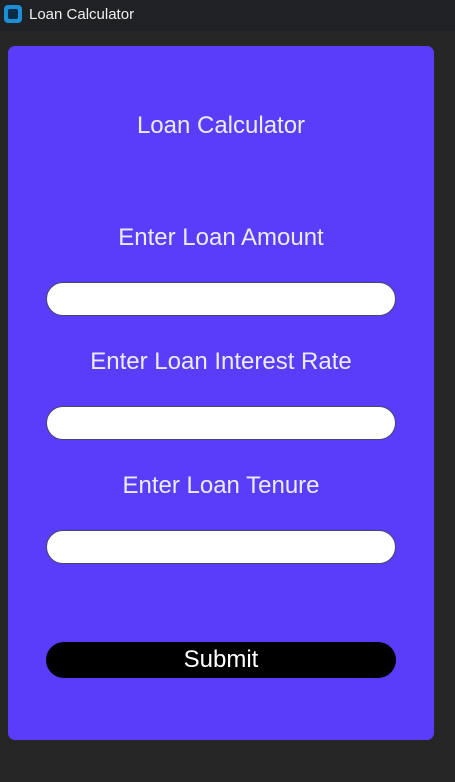  I want to click on loan-tenure-input, so click(221, 547).